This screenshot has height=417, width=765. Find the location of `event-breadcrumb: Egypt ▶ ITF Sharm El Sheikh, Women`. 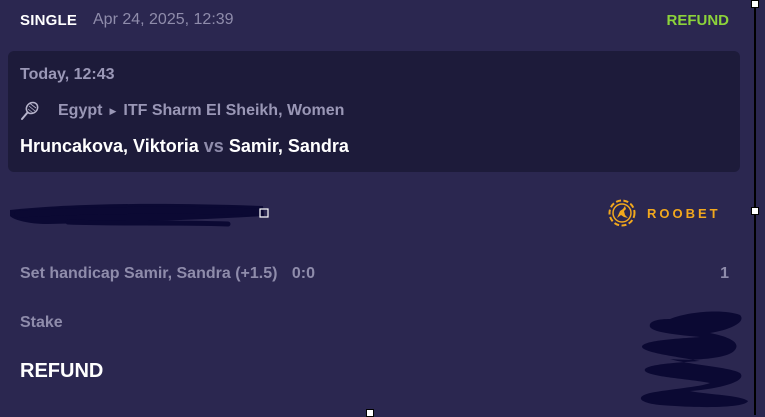

event-breadcrumb: Egypt ▶ ITF Sharm El Sheikh, Women is located at coordinates (182, 111).